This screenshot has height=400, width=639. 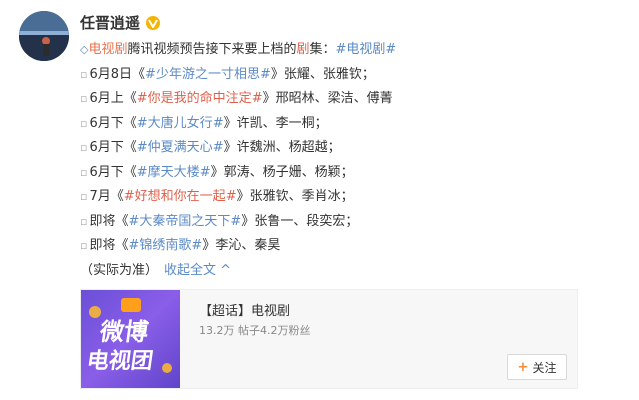 I want to click on hashtag-link: #电视剧#, so click(x=366, y=49).